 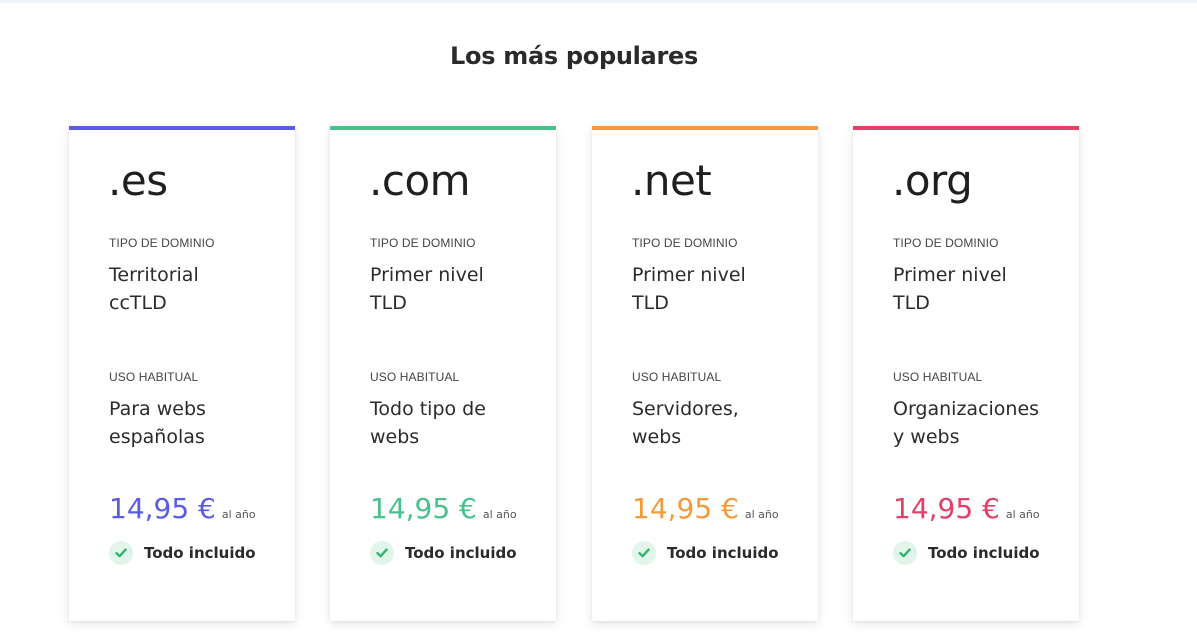 I want to click on usage-line: Todo tipo de, so click(x=428, y=409).